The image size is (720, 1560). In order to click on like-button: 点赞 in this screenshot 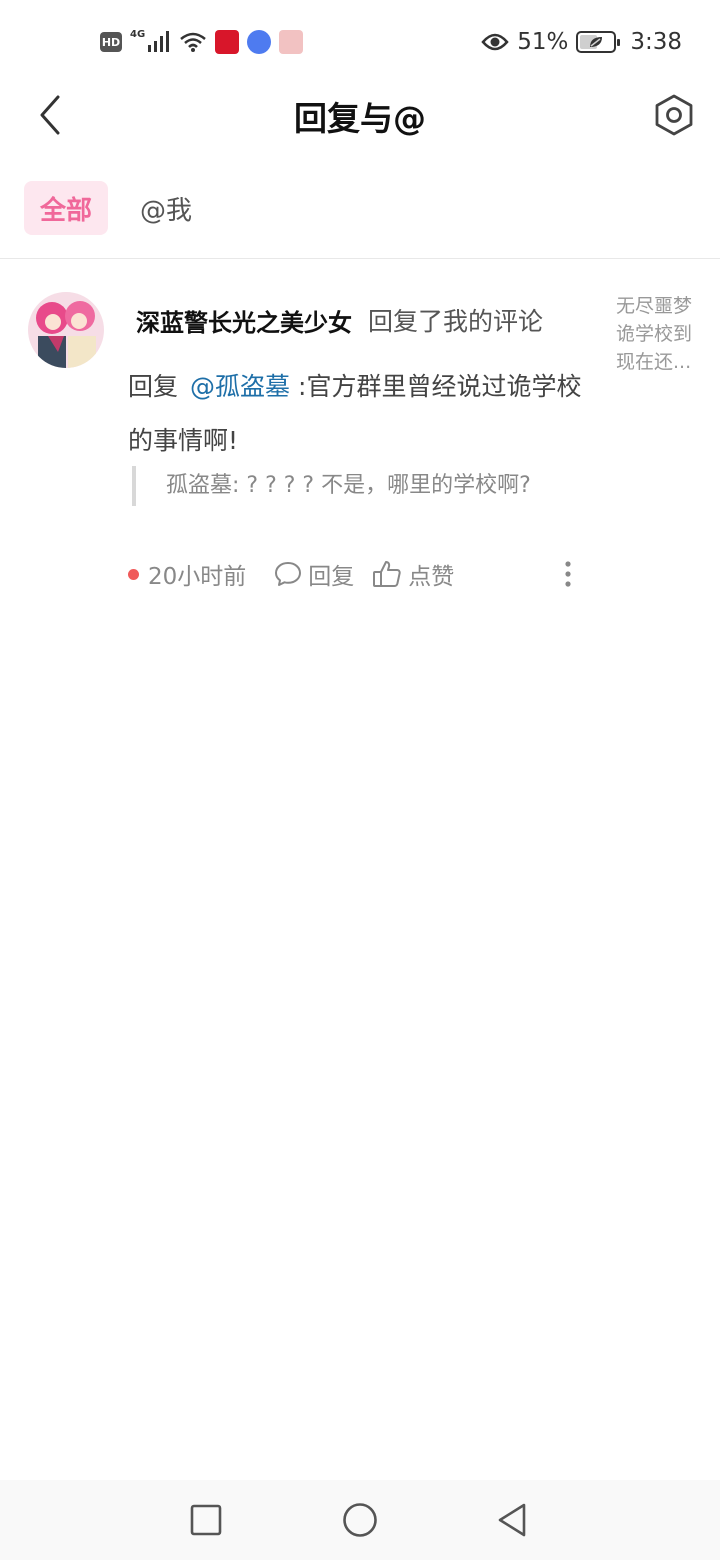, I will do `click(413, 574)`.